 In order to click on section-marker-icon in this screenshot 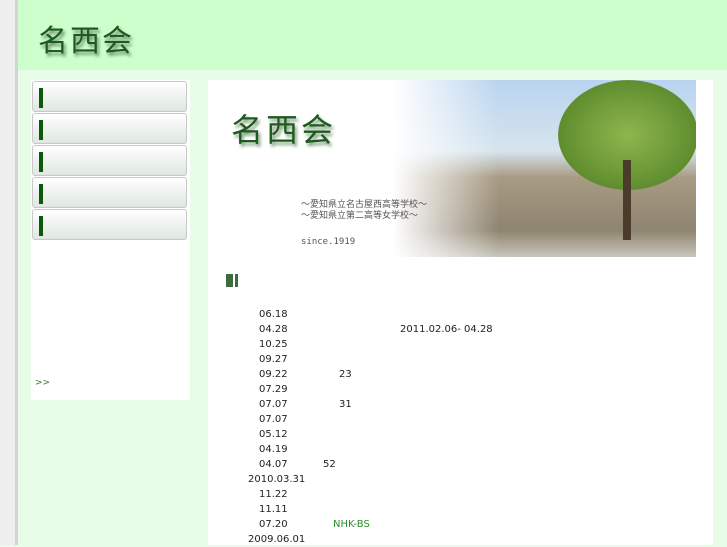, I will do `click(230, 280)`.